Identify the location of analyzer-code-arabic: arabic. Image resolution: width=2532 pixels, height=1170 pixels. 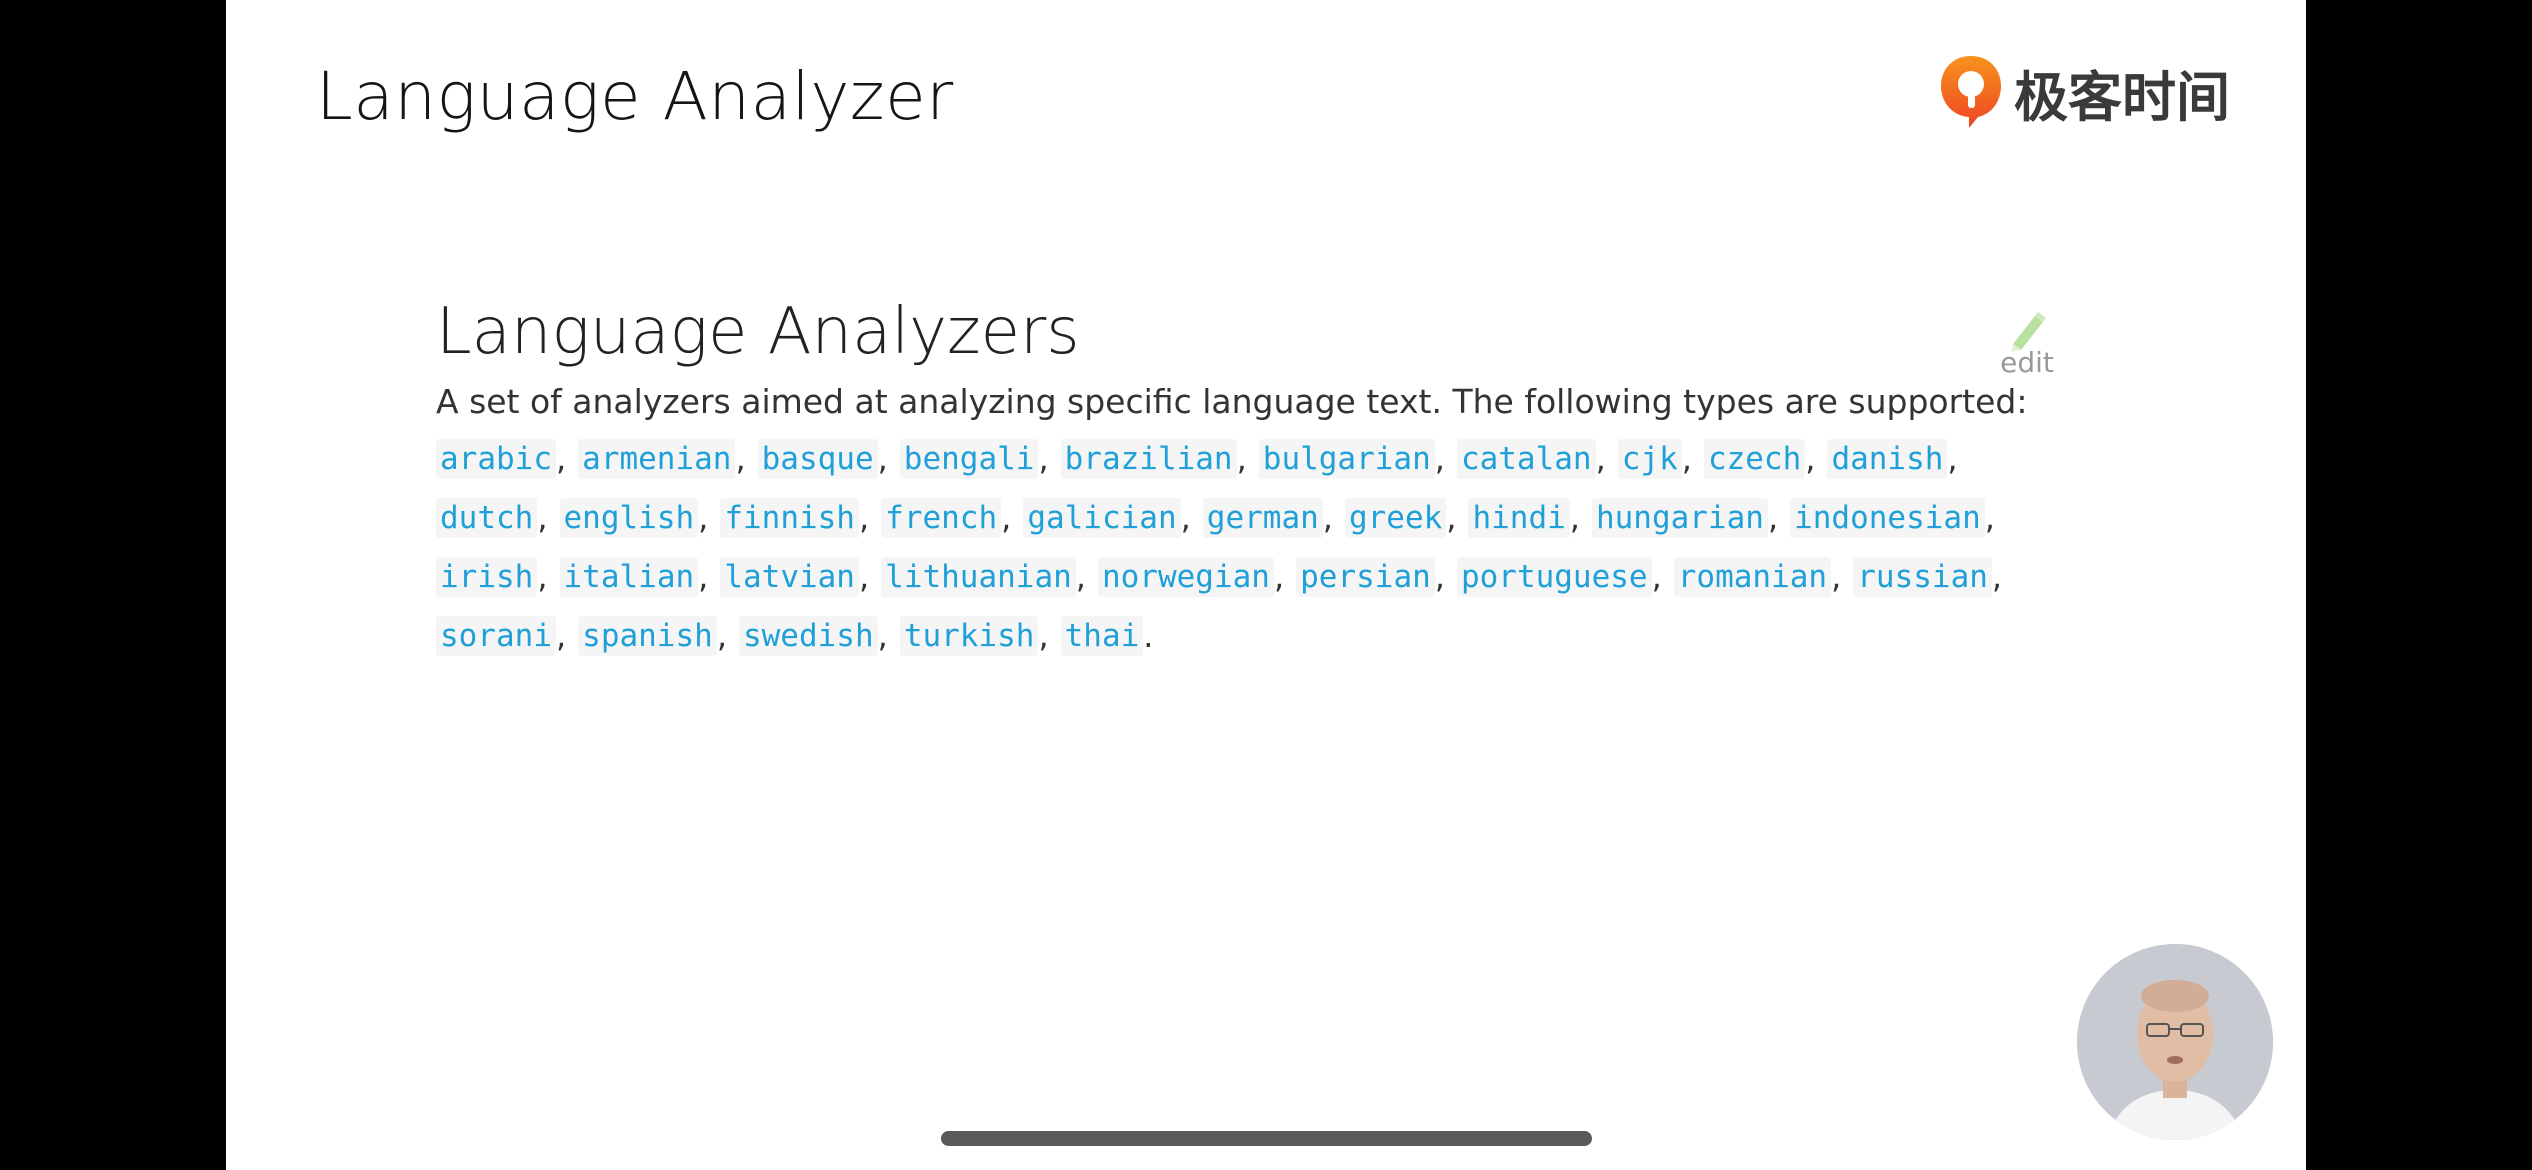
(496, 458).